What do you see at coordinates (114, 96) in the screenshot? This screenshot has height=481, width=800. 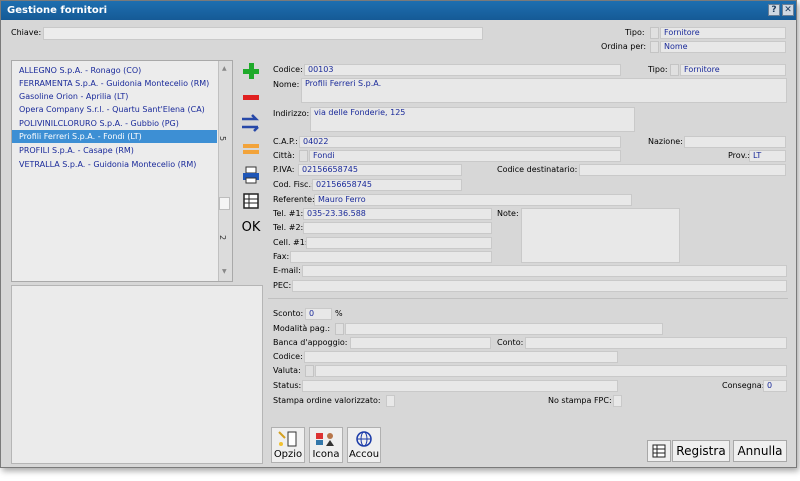 I see `list-item: Gasoline Orion - Aprilia (LT)` at bounding box center [114, 96].